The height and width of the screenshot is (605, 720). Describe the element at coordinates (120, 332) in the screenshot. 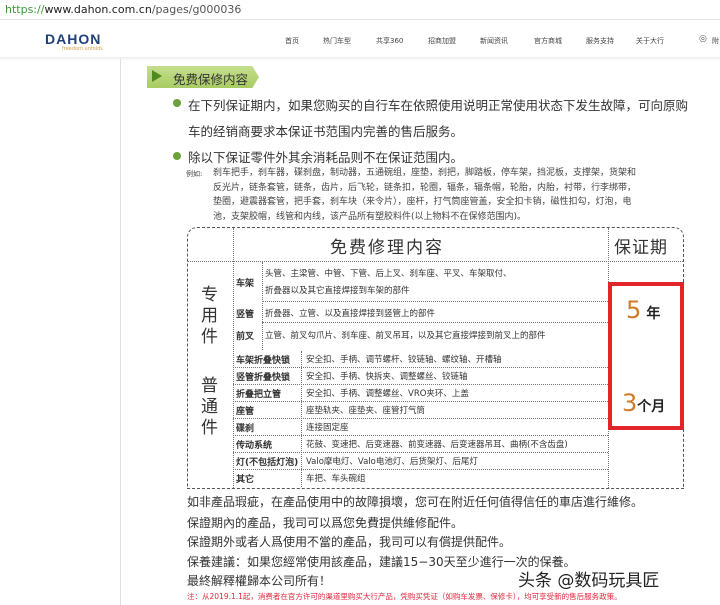

I see `content-divider` at that location.